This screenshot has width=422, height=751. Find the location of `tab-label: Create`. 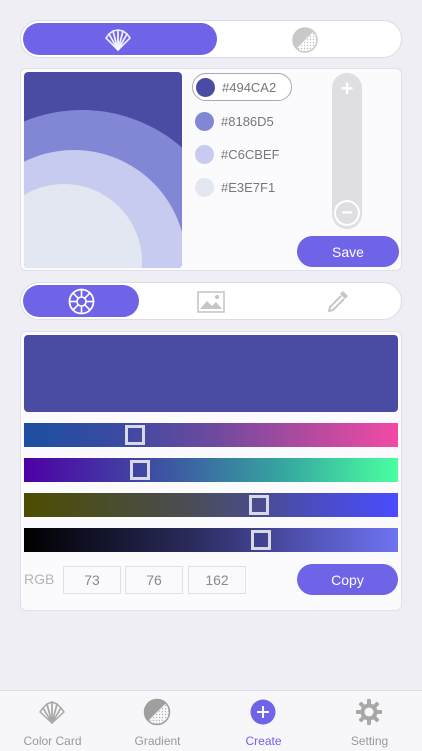

tab-label: Create is located at coordinates (263, 741).